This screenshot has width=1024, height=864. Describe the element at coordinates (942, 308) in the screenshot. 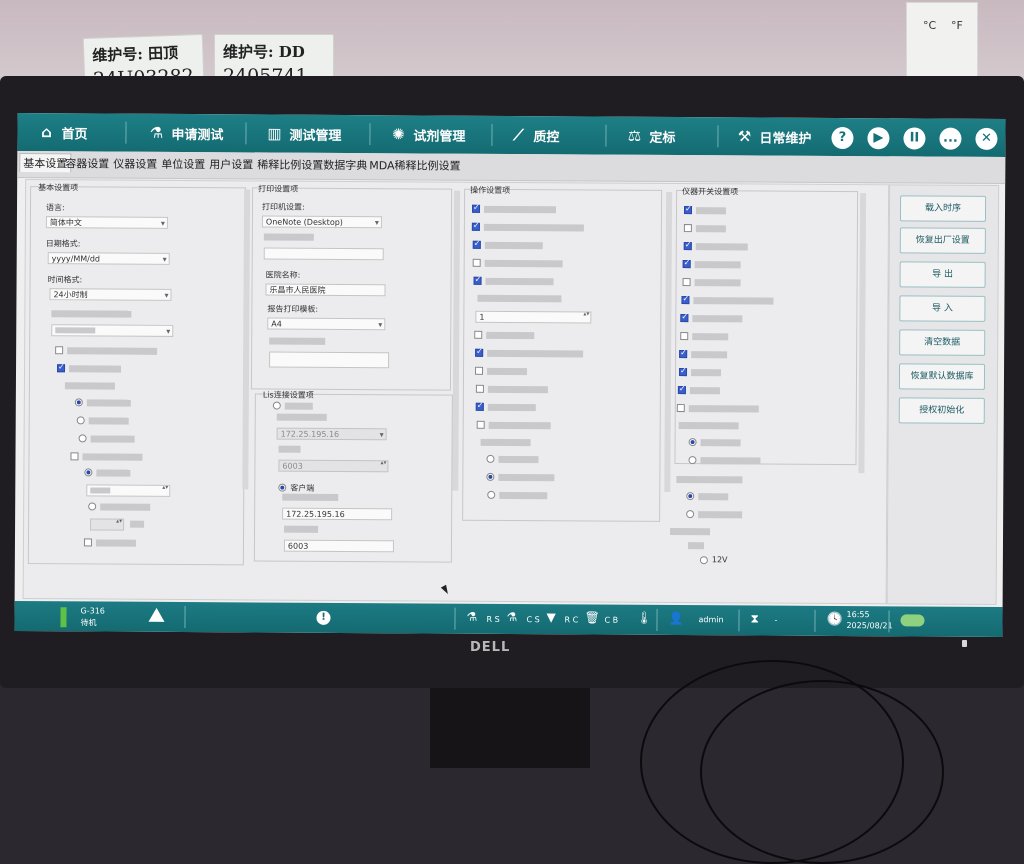

I see `import-button: 导 入` at that location.